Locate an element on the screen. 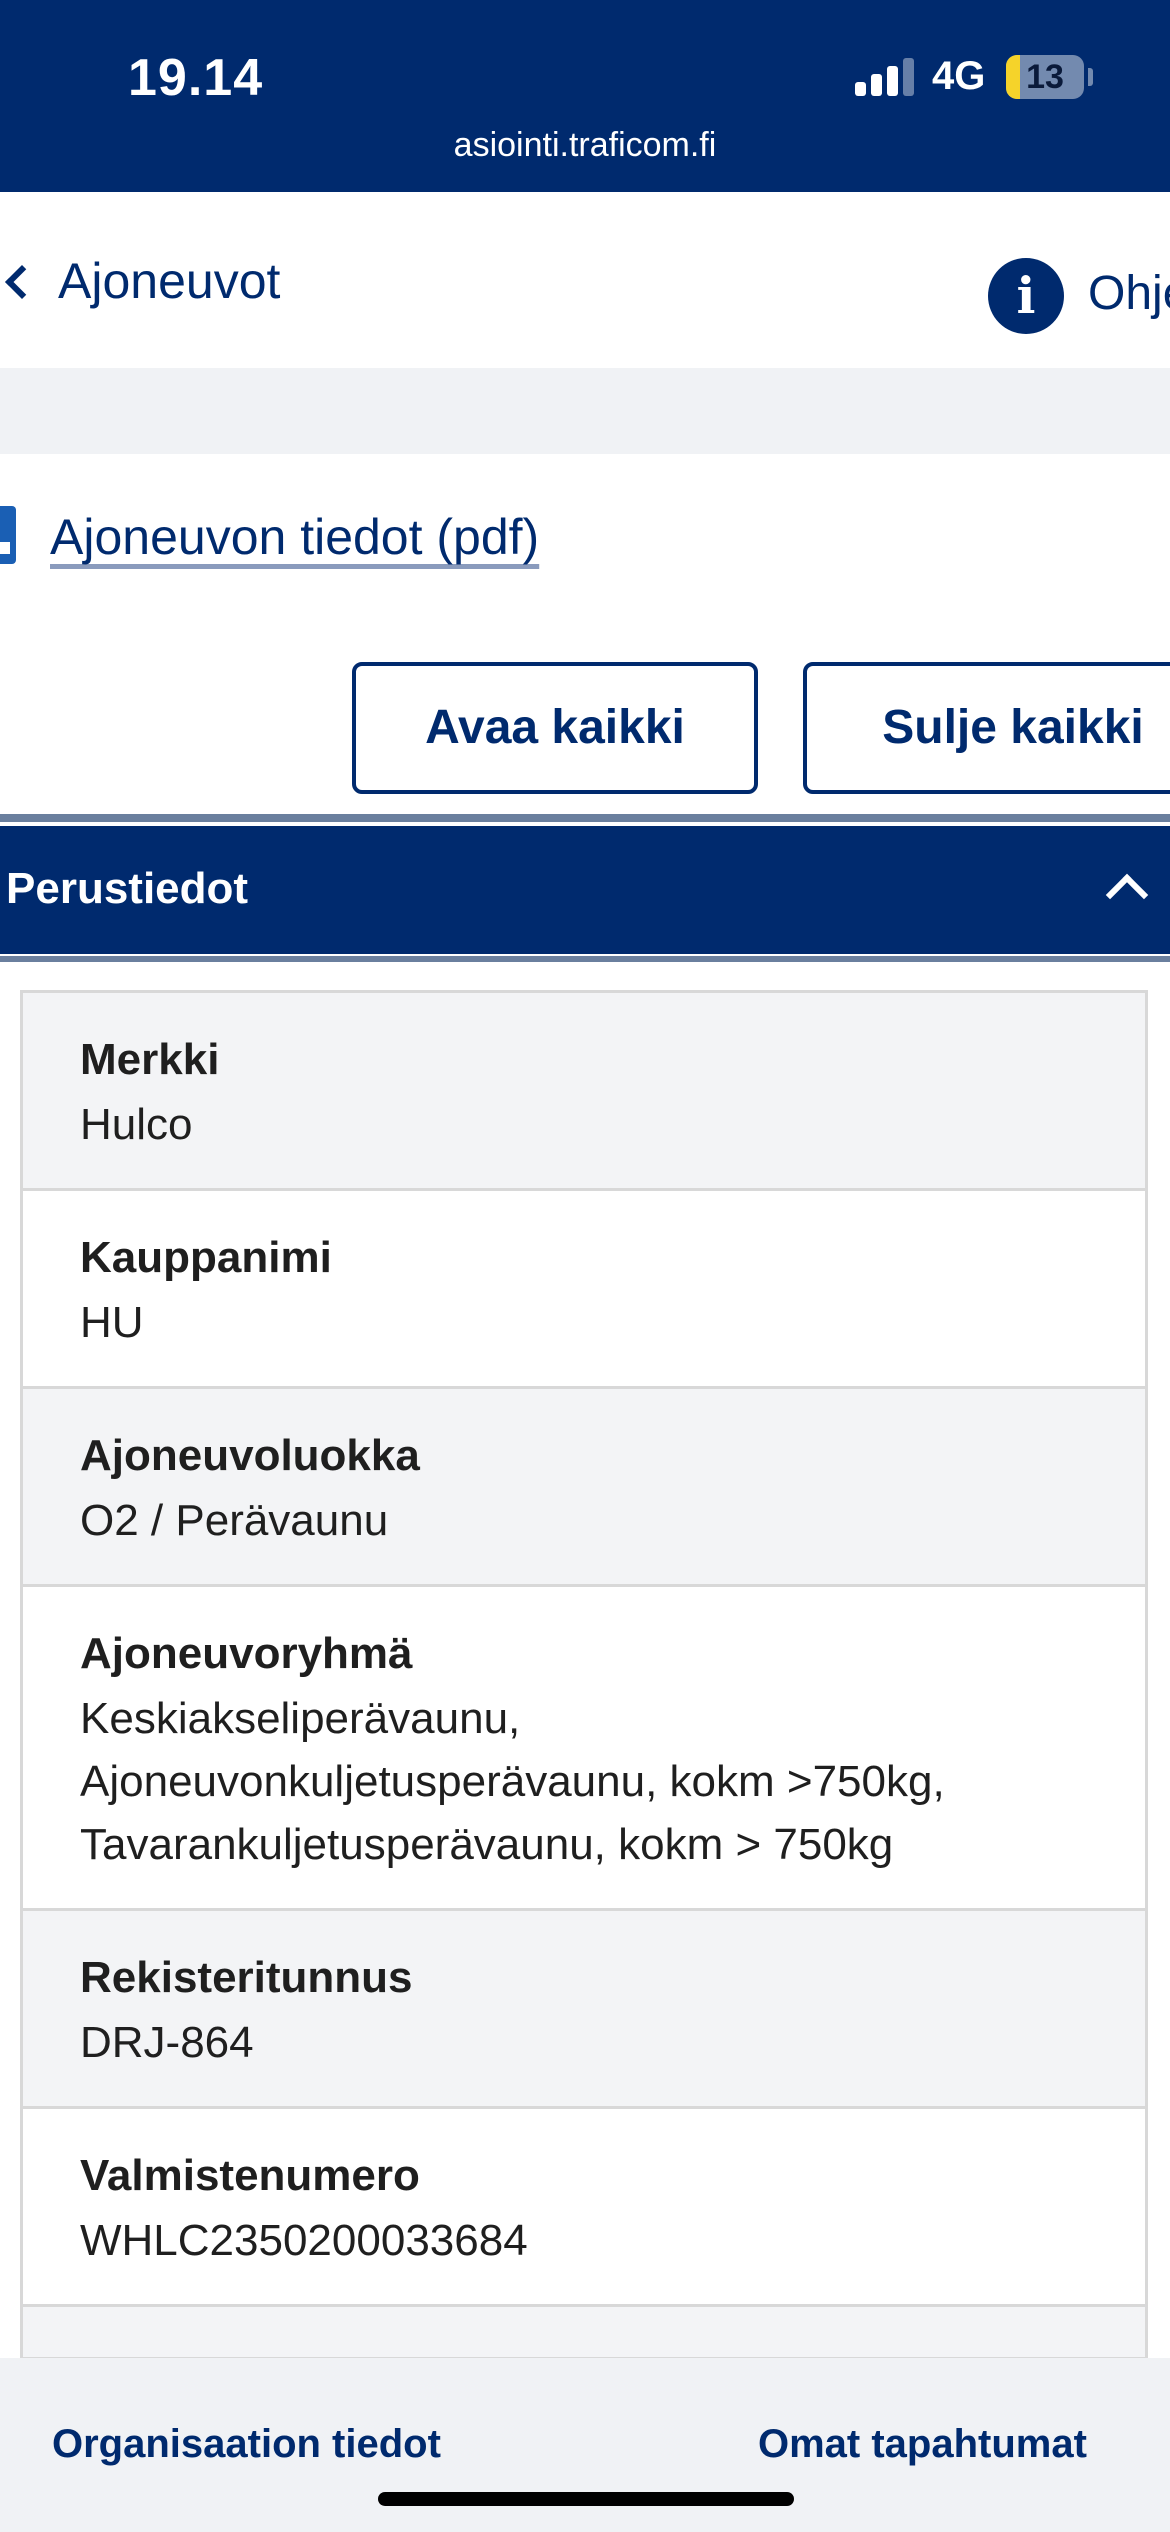  battery-tip is located at coordinates (1090, 77).